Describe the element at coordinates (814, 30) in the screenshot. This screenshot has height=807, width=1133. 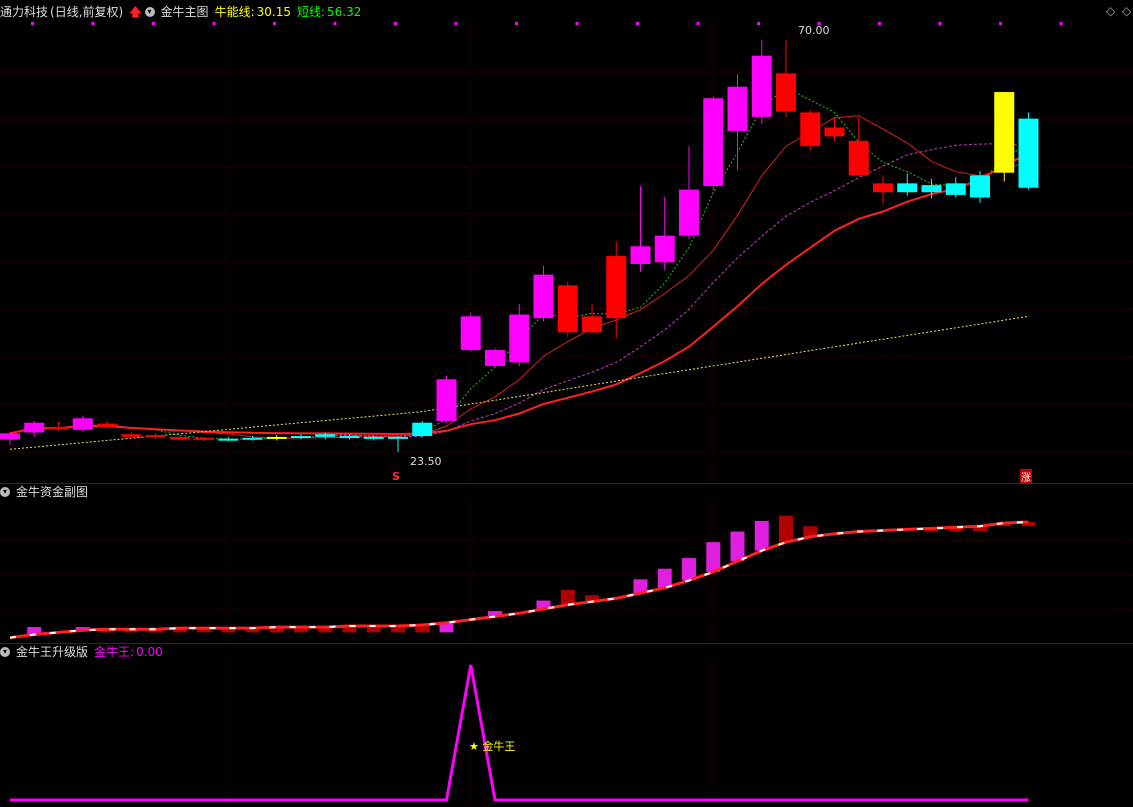
I see `high-price-label: 70.00` at that location.